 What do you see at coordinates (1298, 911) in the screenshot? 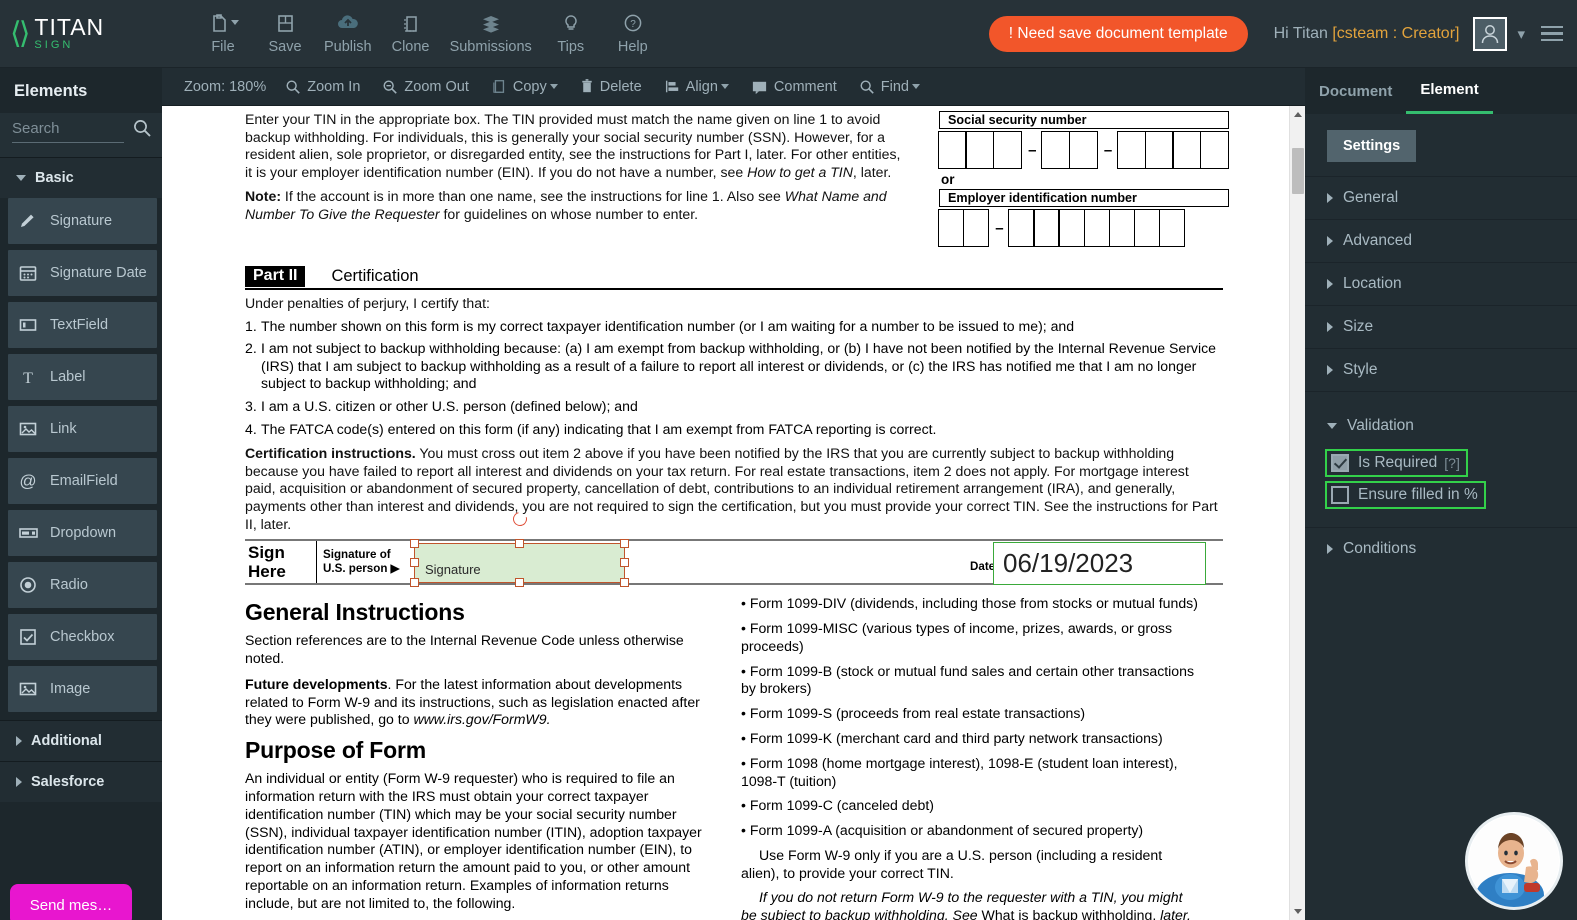
I see `scroll-down-arrow-icon` at bounding box center [1298, 911].